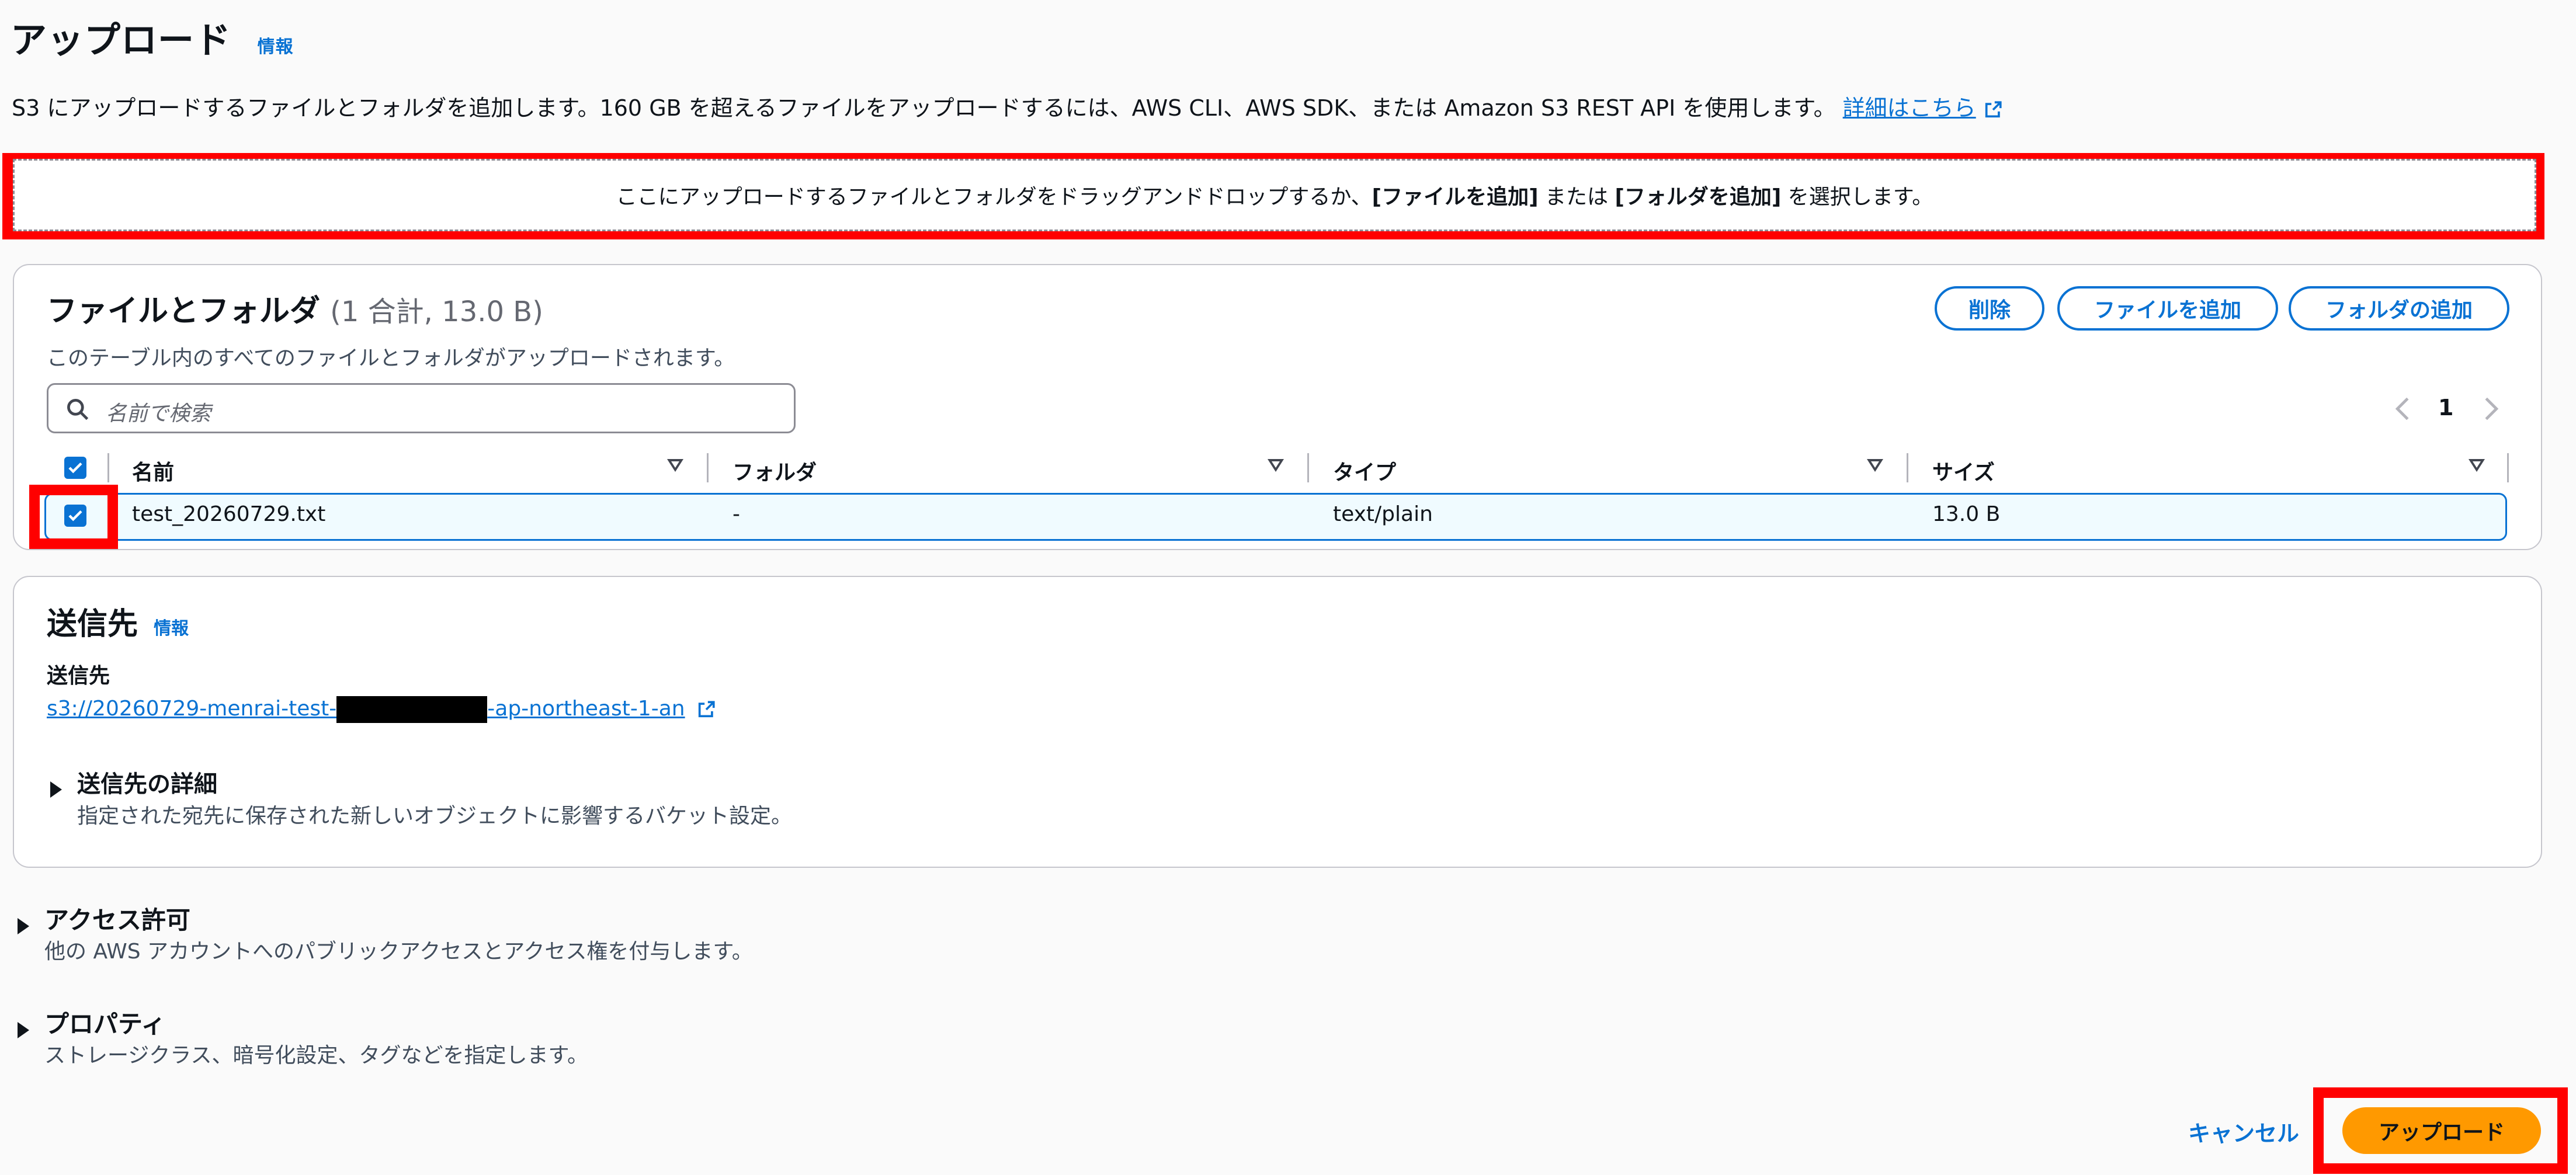  What do you see at coordinates (2243, 1131) in the screenshot?
I see `cancel-button: キャンセル` at bounding box center [2243, 1131].